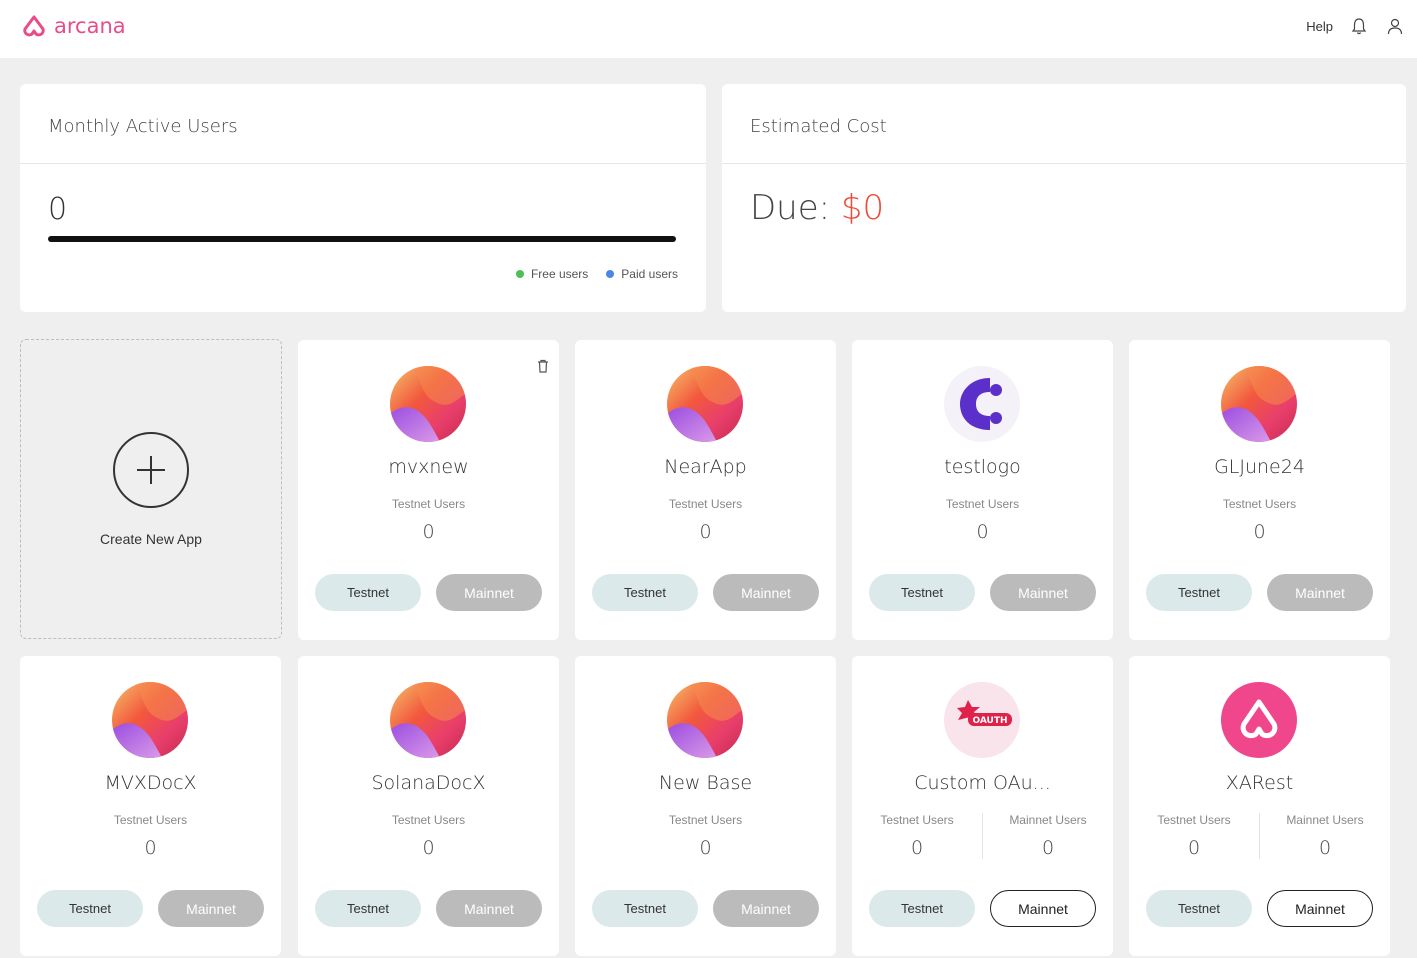  I want to click on app-card: testlogo Testnet Users 0 Testnet Mainnet, so click(982, 490).